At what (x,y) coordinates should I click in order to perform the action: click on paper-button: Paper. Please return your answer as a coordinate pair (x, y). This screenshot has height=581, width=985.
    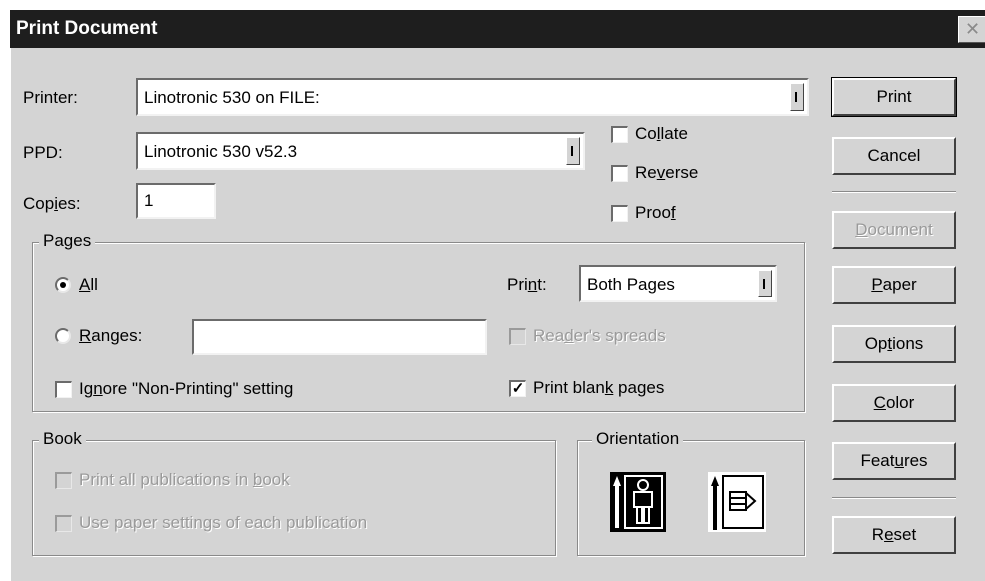
    Looking at the image, I should click on (894, 285).